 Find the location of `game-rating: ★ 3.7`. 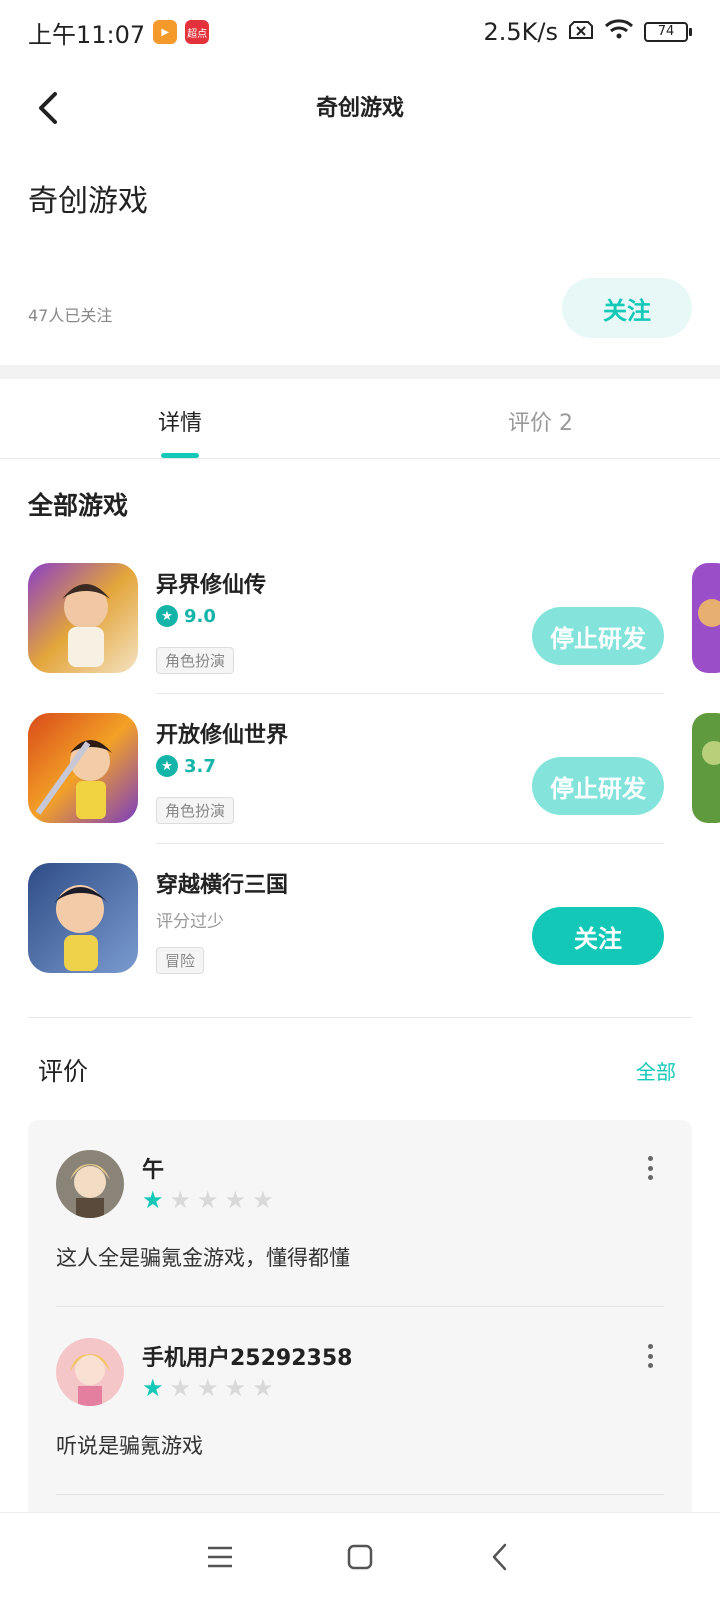

game-rating: ★ 3.7 is located at coordinates (186, 766).